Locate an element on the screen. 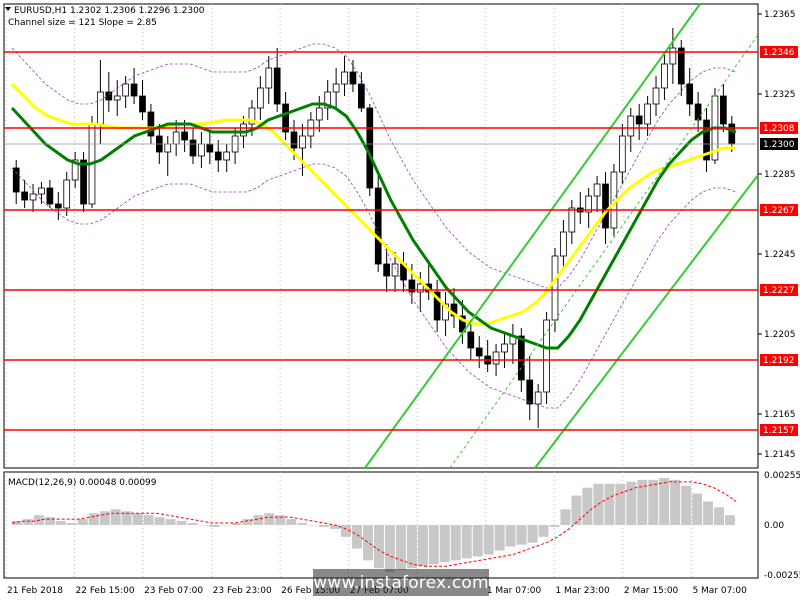  x-tick-label: 21 Feb 2018 is located at coordinates (35, 591).